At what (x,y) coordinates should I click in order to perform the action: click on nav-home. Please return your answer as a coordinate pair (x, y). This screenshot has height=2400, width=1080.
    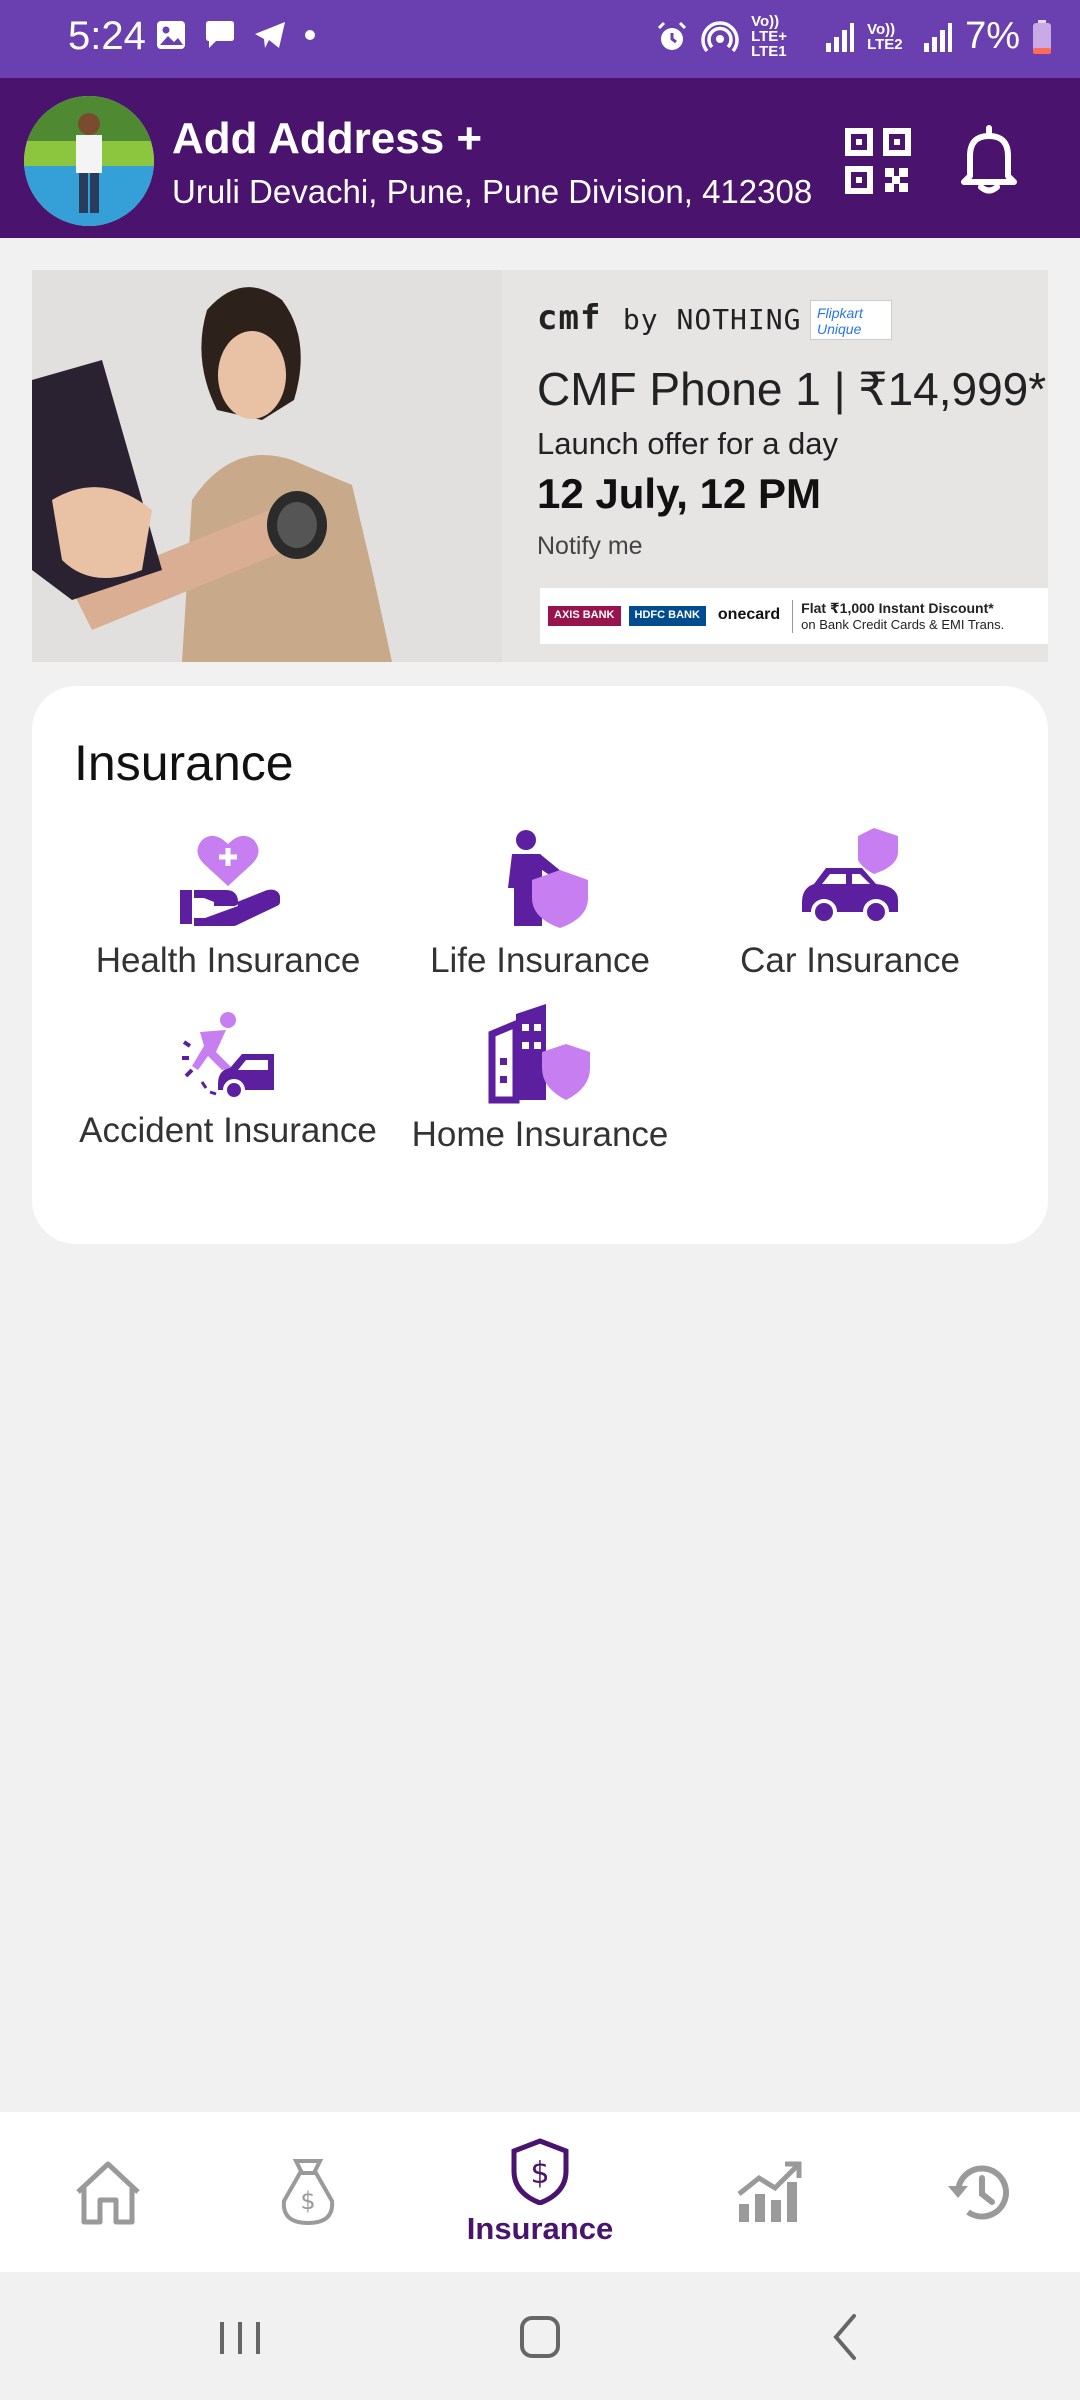
    Looking at the image, I should click on (108, 2192).